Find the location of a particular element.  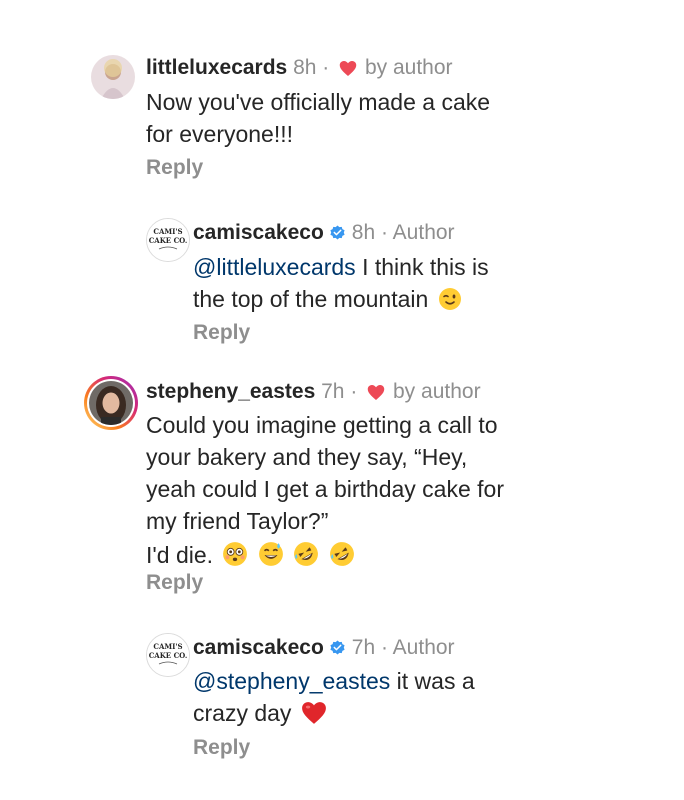

svg-text: CAMI'S is located at coordinates (167, 646).